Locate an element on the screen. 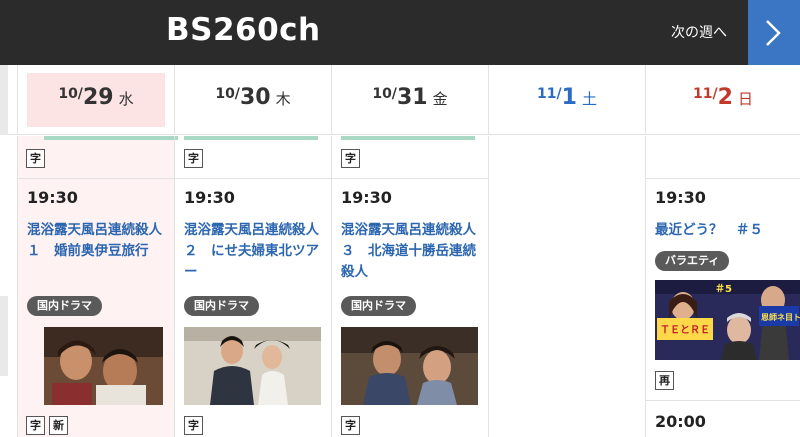  date-cell-4: 11/2 日 is located at coordinates (722, 100).